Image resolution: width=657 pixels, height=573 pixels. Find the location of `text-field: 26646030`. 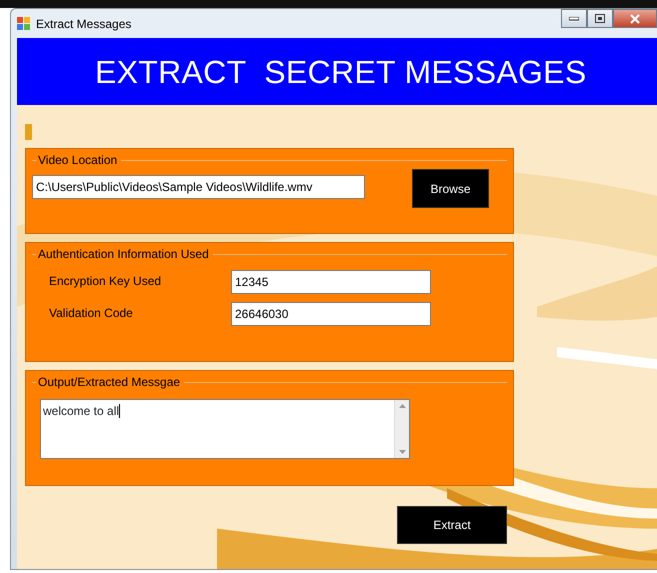

text-field: 26646030 is located at coordinates (331, 314).